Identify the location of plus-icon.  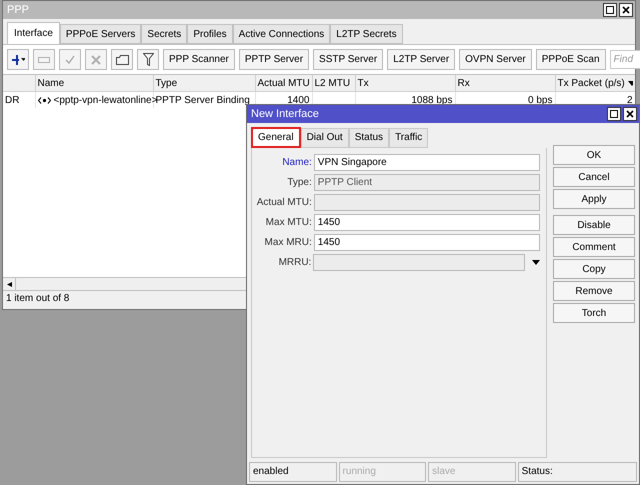
(15, 60).